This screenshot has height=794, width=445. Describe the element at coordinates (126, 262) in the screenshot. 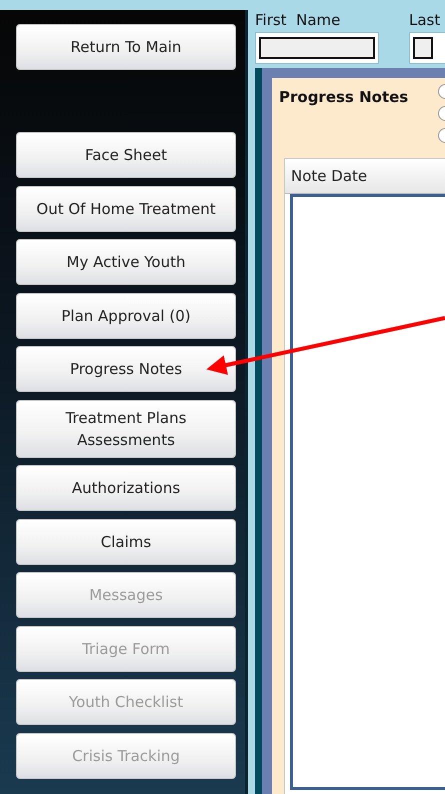

I see `nav-button: My Active Youth` at that location.